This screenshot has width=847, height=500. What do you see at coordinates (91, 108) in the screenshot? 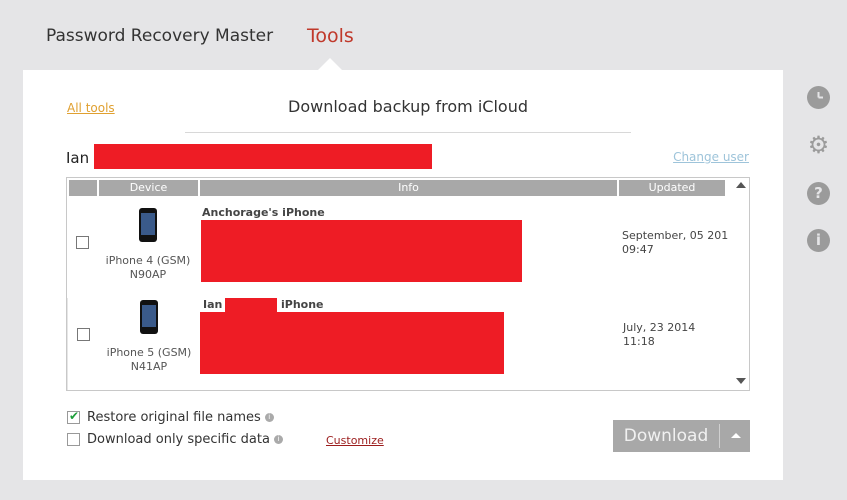
I see `all-tools-link: All tools` at bounding box center [91, 108].